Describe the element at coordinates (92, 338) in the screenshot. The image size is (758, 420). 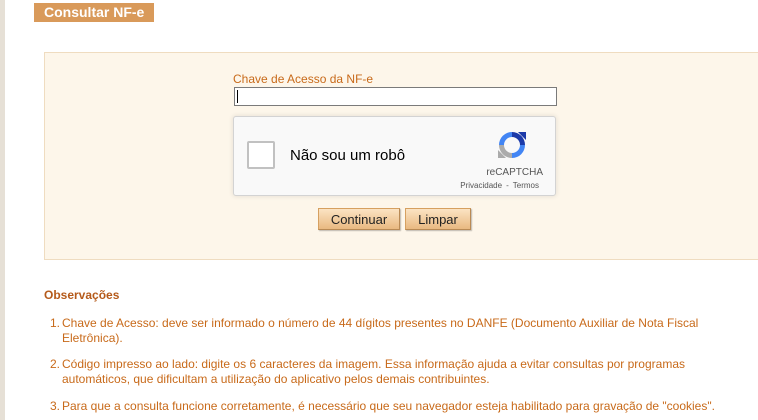
I see `observation-text-continued: Eletrônica).` at that location.